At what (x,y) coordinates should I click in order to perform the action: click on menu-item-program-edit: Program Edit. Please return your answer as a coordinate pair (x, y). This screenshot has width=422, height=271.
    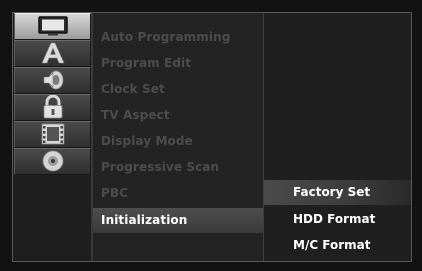
    Looking at the image, I should click on (178, 63).